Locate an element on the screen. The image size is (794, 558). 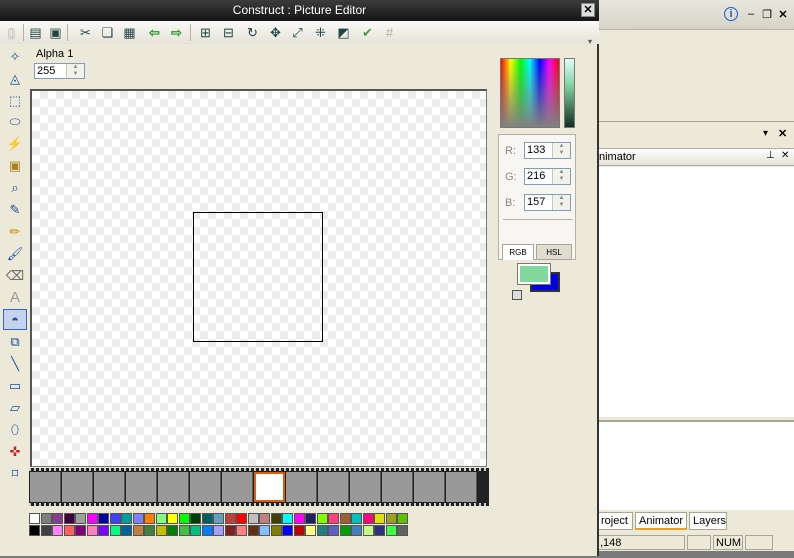
resize-canvas-icon: ⊞ is located at coordinates (205, 32).